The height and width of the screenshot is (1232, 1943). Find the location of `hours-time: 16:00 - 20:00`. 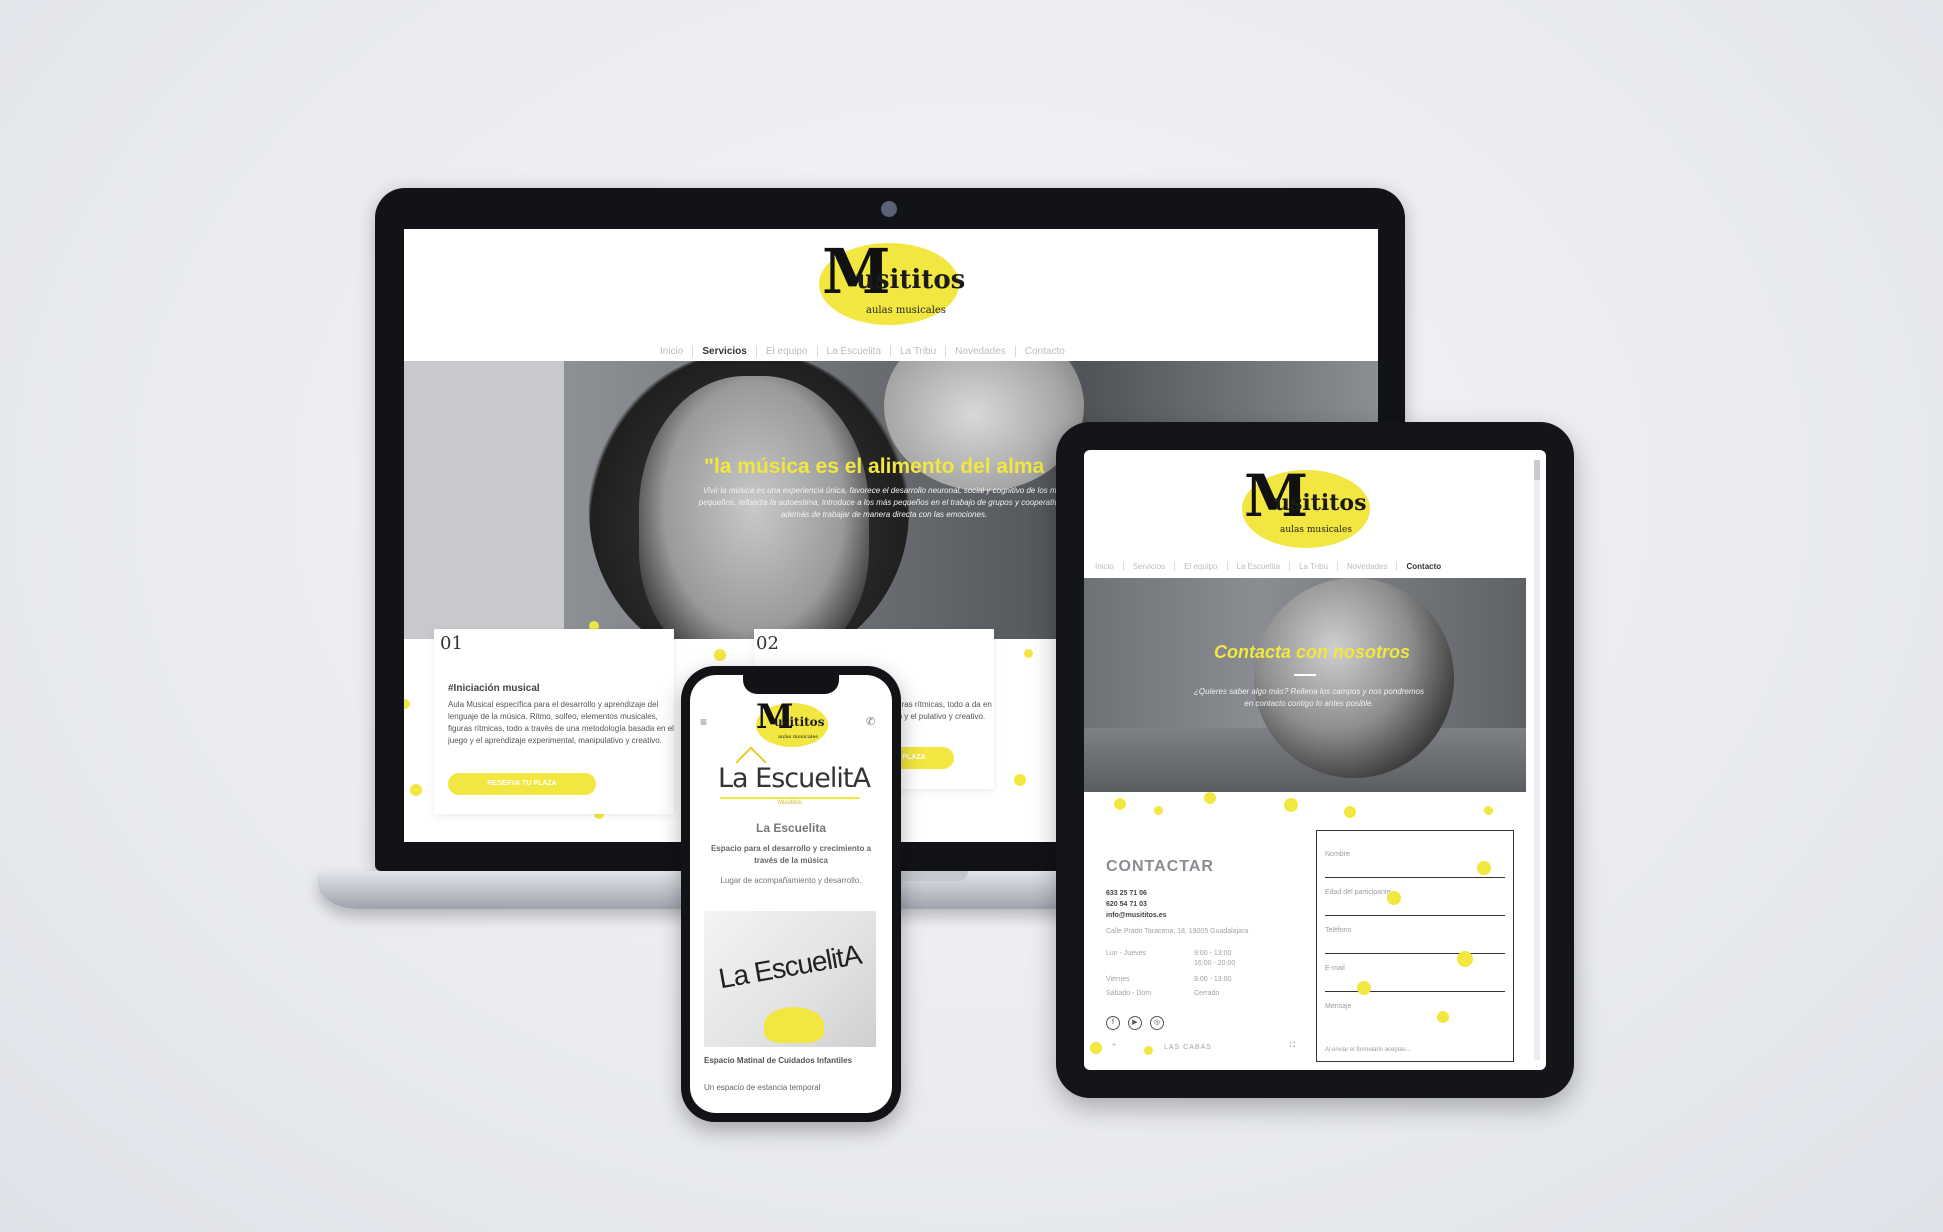

hours-time: 16:00 - 20:00 is located at coordinates (1215, 963).